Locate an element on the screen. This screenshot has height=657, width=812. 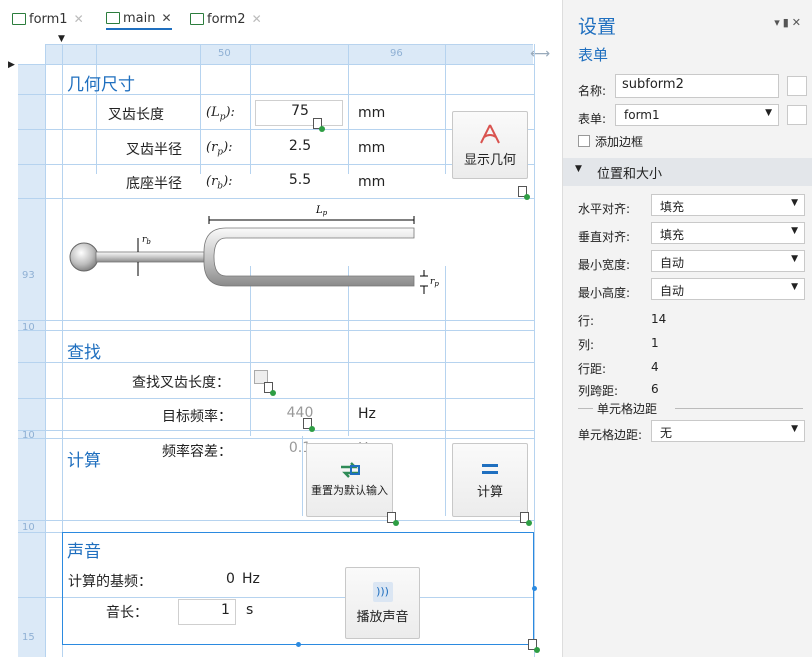
settings-subtitle: 表单 is located at coordinates (593, 55).